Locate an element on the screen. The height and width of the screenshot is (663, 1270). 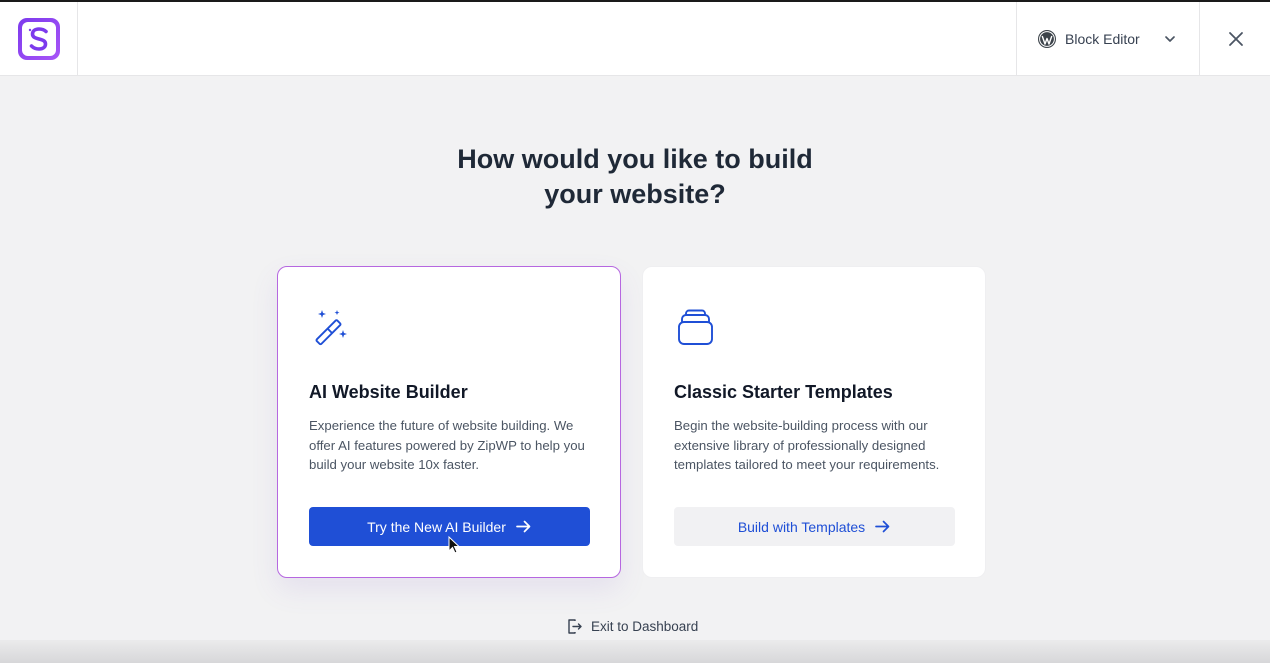
top-bar: Block Editor is located at coordinates (635, 38).